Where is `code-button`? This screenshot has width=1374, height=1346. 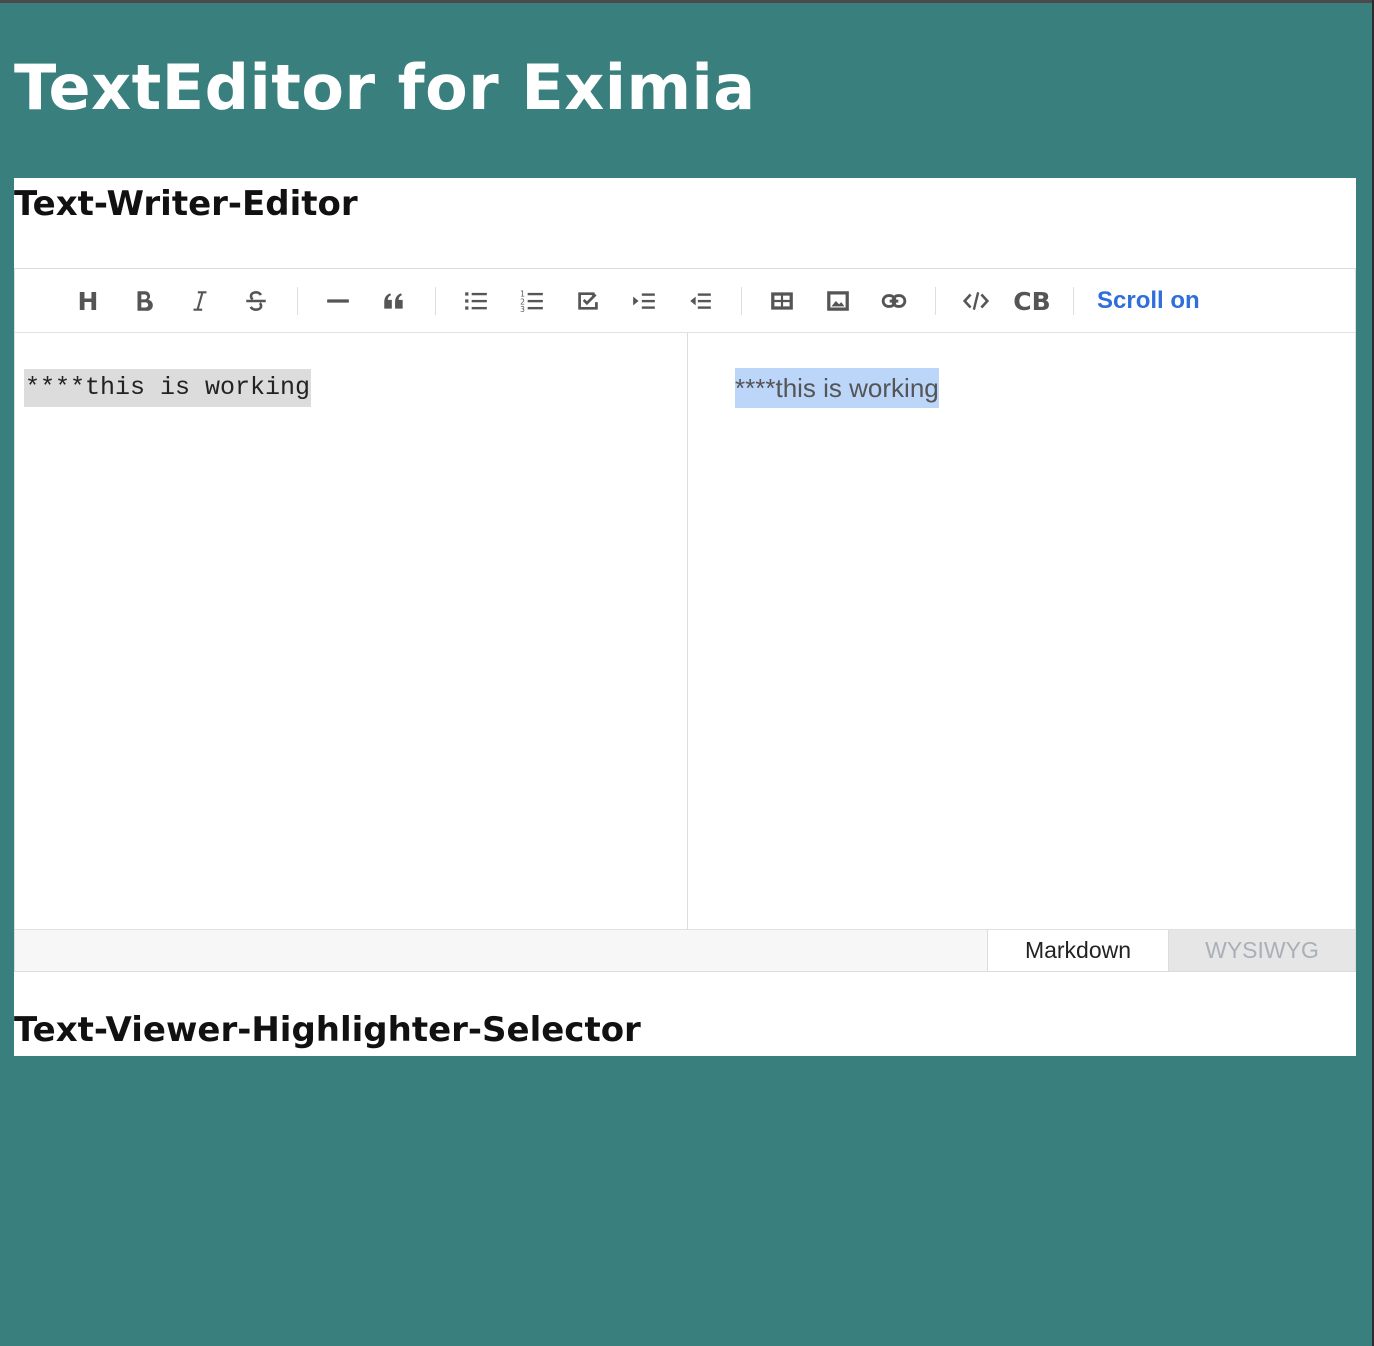
code-button is located at coordinates (976, 301).